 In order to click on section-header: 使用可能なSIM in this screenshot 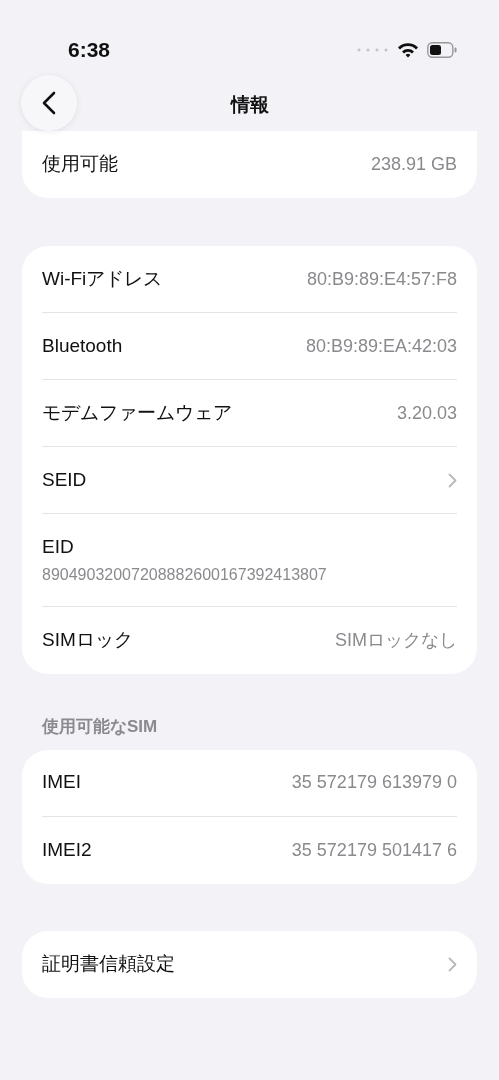, I will do `click(100, 727)`.